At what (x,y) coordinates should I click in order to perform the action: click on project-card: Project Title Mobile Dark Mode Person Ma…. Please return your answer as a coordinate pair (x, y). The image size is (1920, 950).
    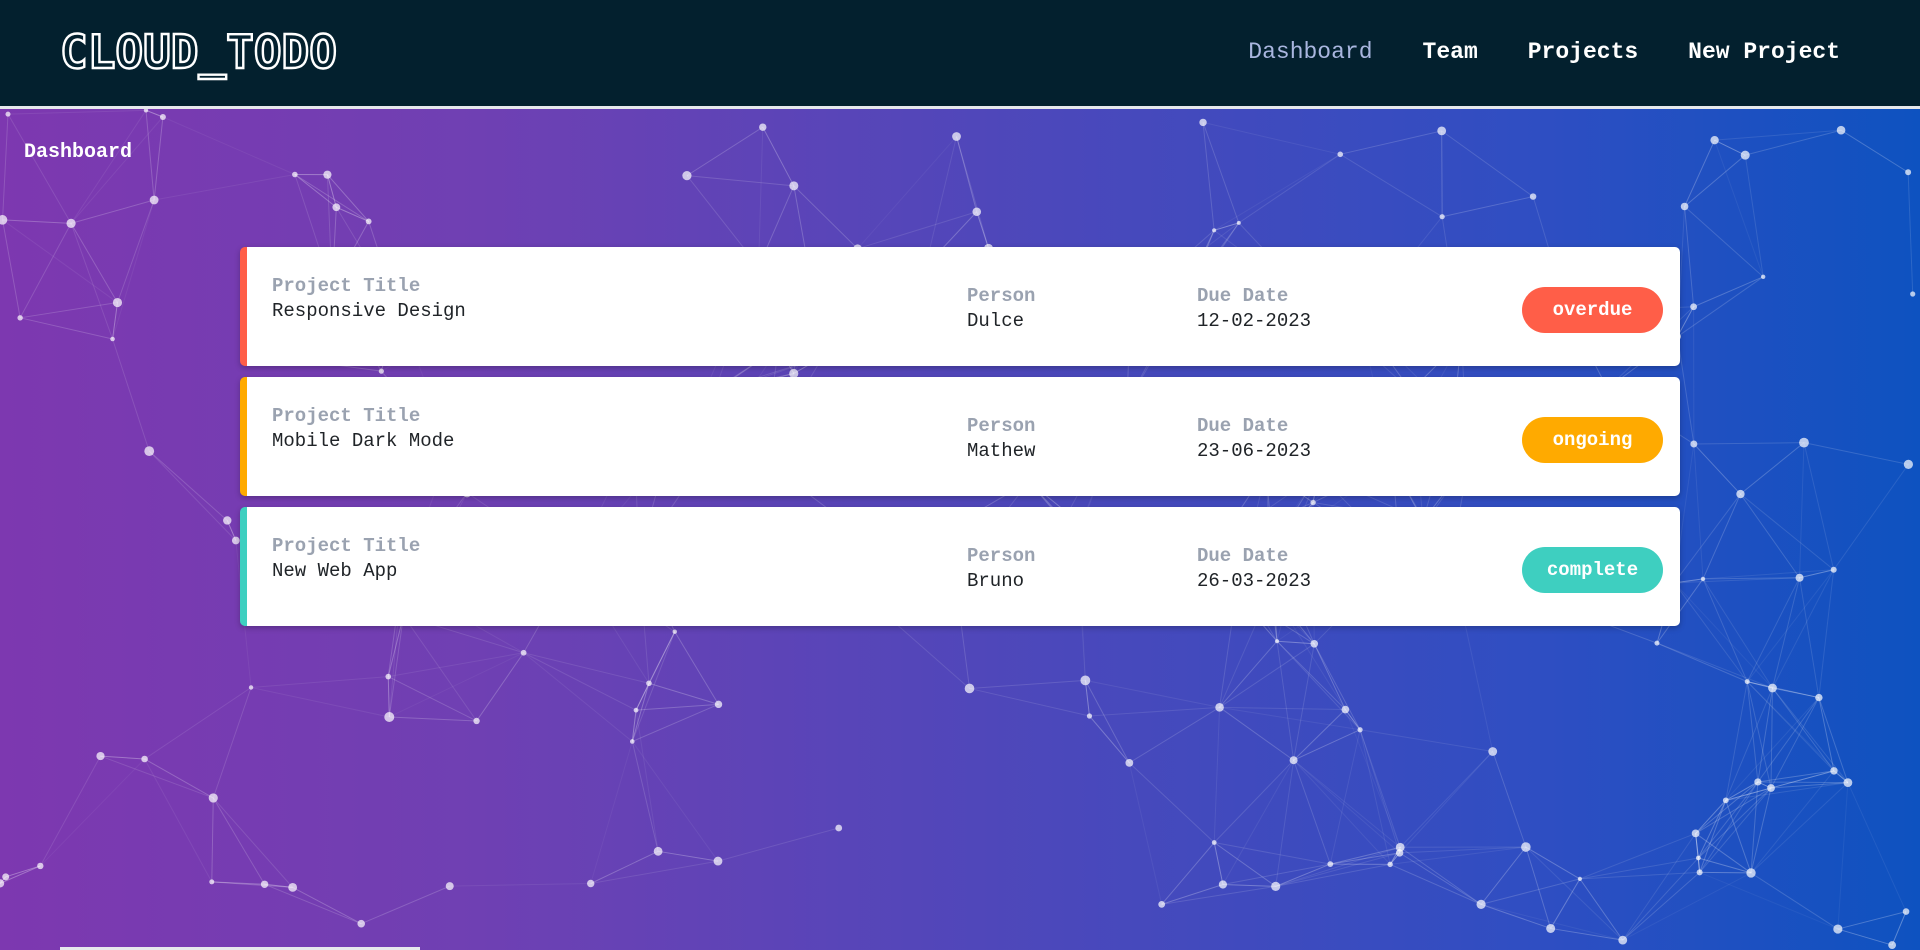
    Looking at the image, I should click on (960, 436).